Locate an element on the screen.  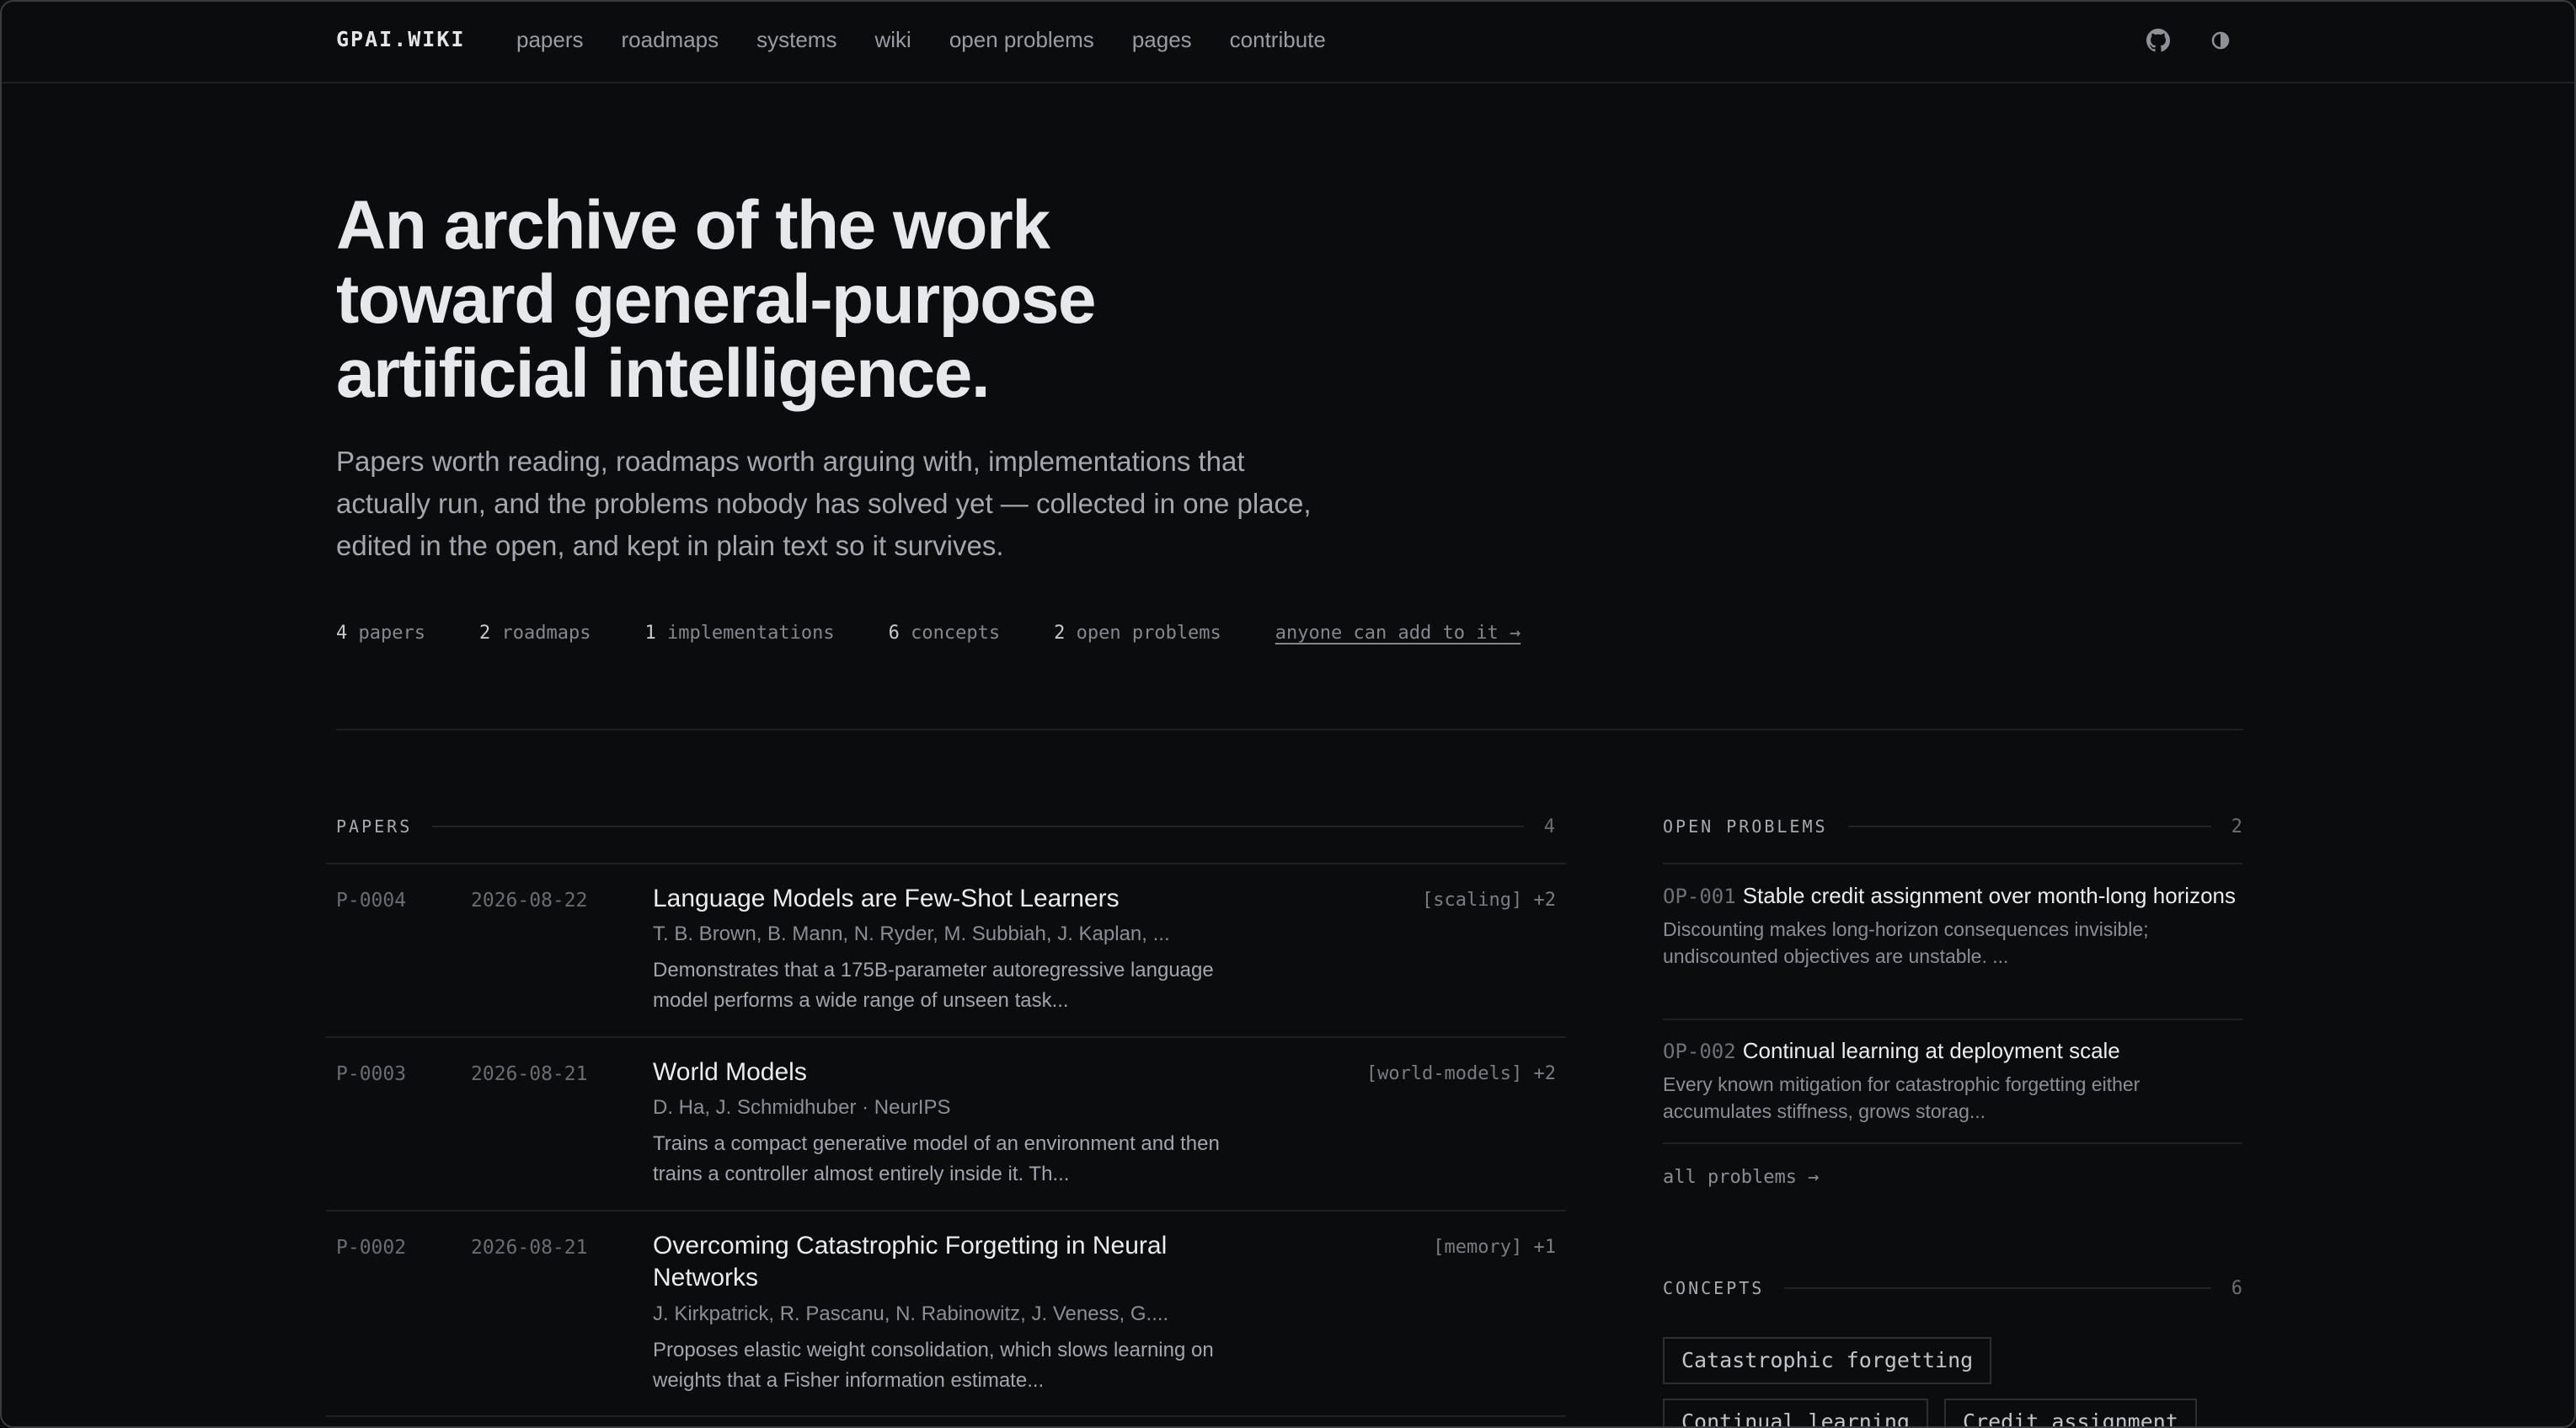
nav-roadmaps: roadmaps is located at coordinates (670, 40).